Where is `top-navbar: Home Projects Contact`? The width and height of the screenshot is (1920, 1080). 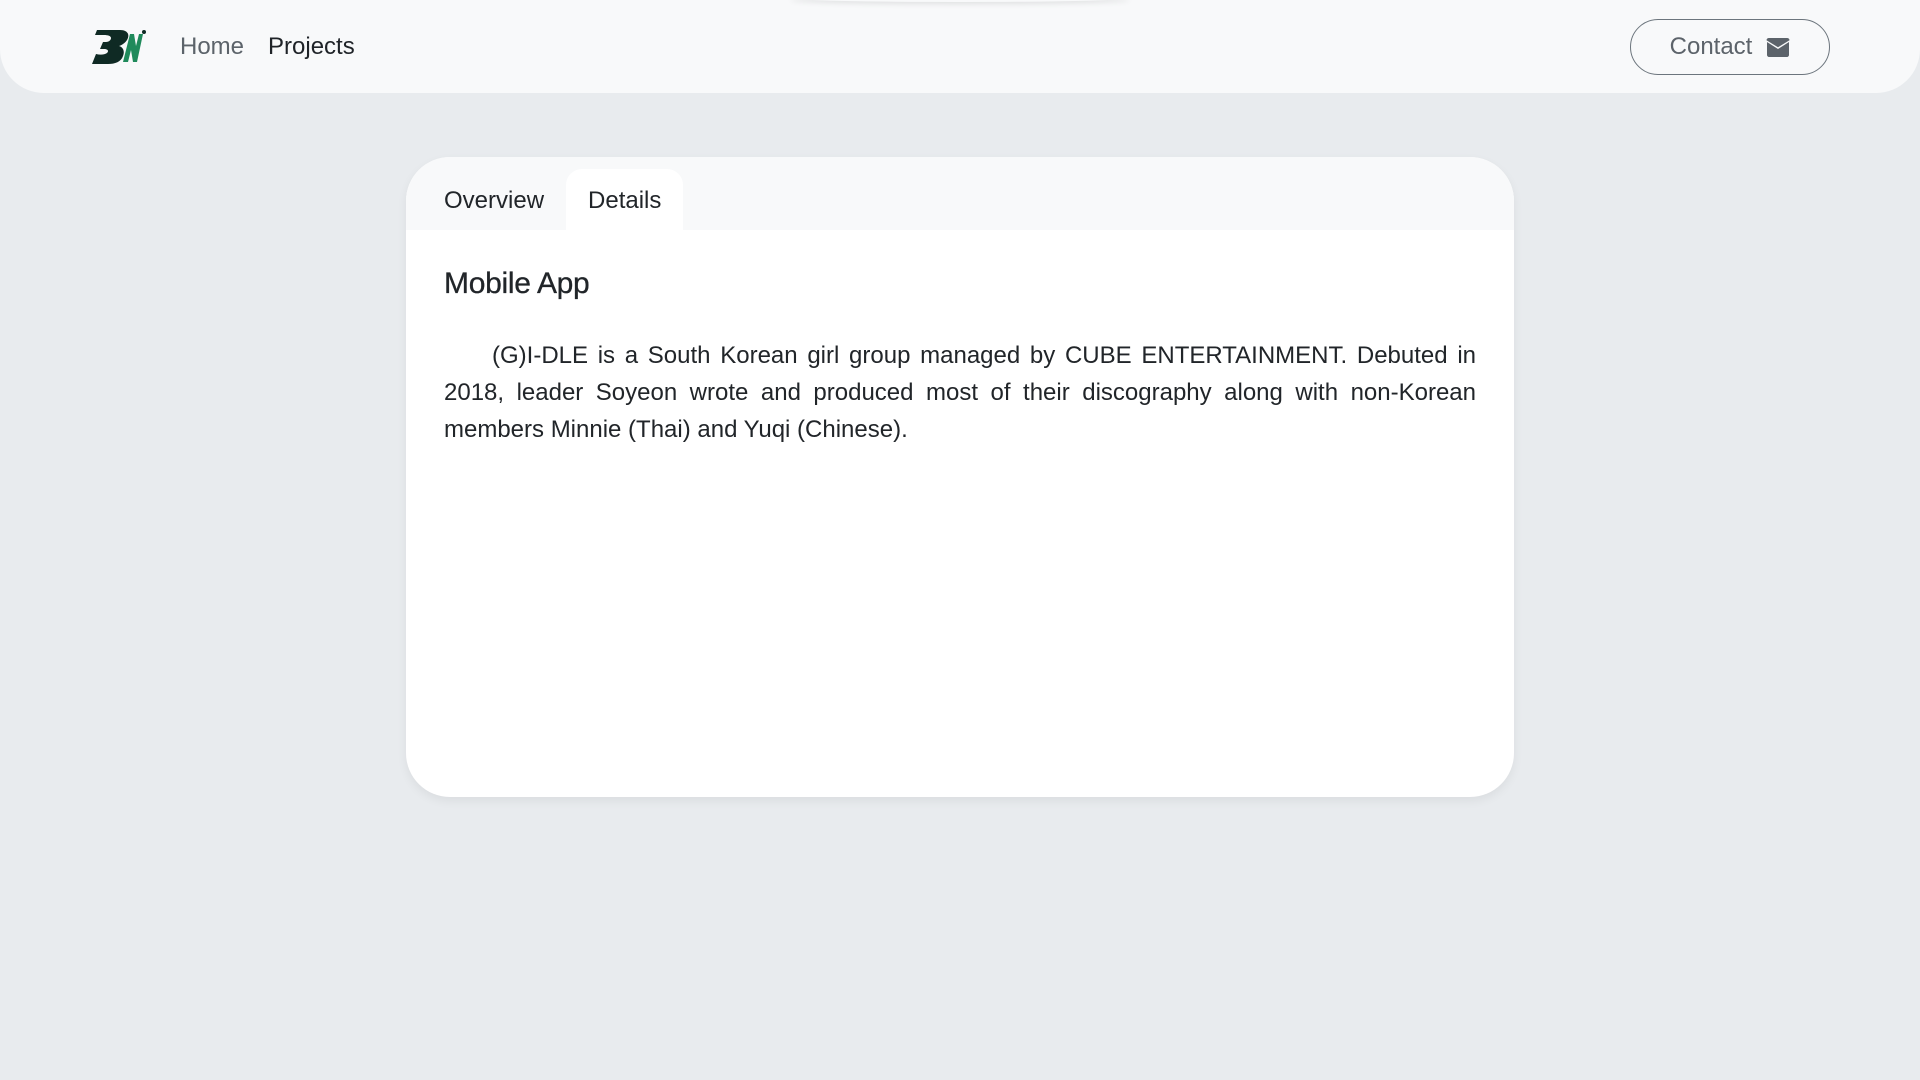 top-navbar: Home Projects Contact is located at coordinates (960, 46).